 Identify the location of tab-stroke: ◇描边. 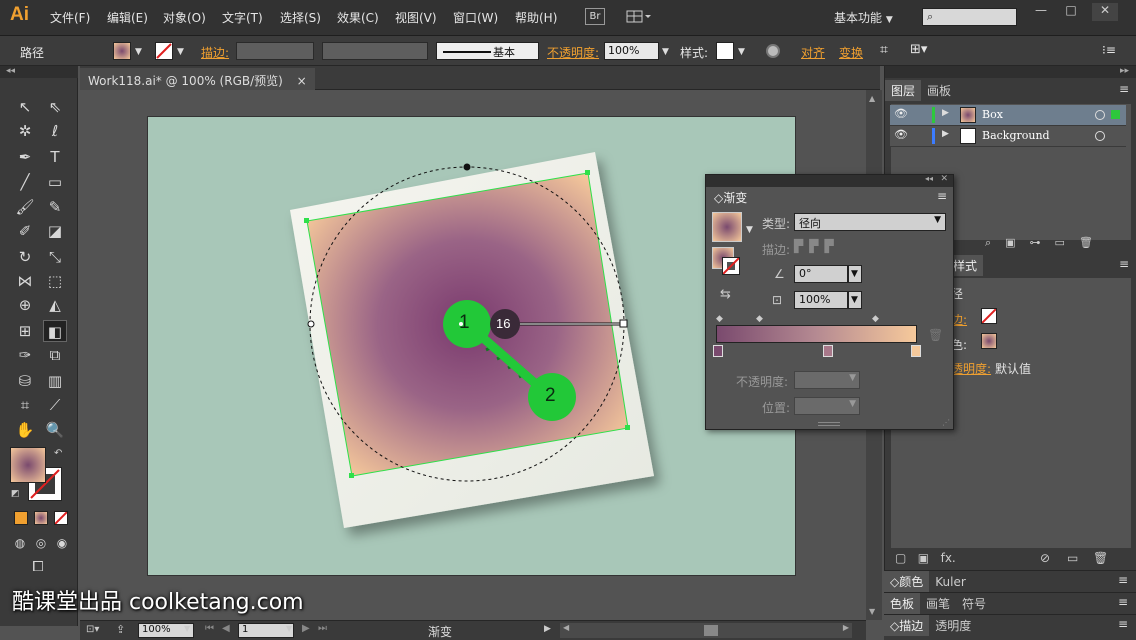
(907, 625).